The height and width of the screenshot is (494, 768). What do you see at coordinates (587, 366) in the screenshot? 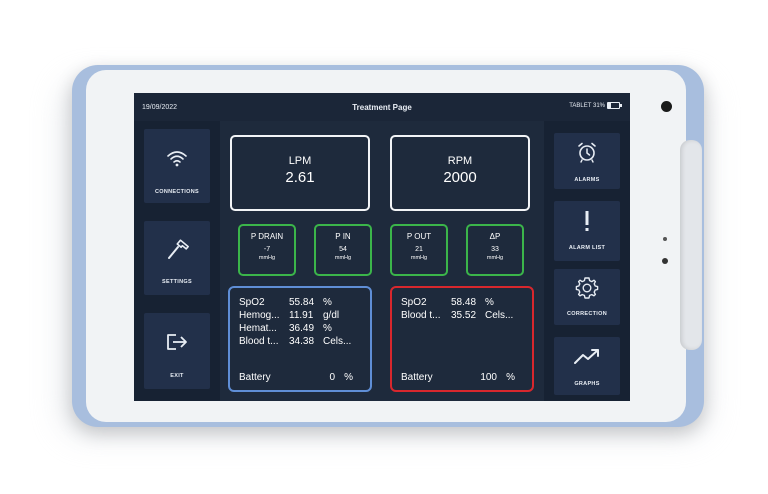
I see `graphs-button: GRAPHS` at bounding box center [587, 366].